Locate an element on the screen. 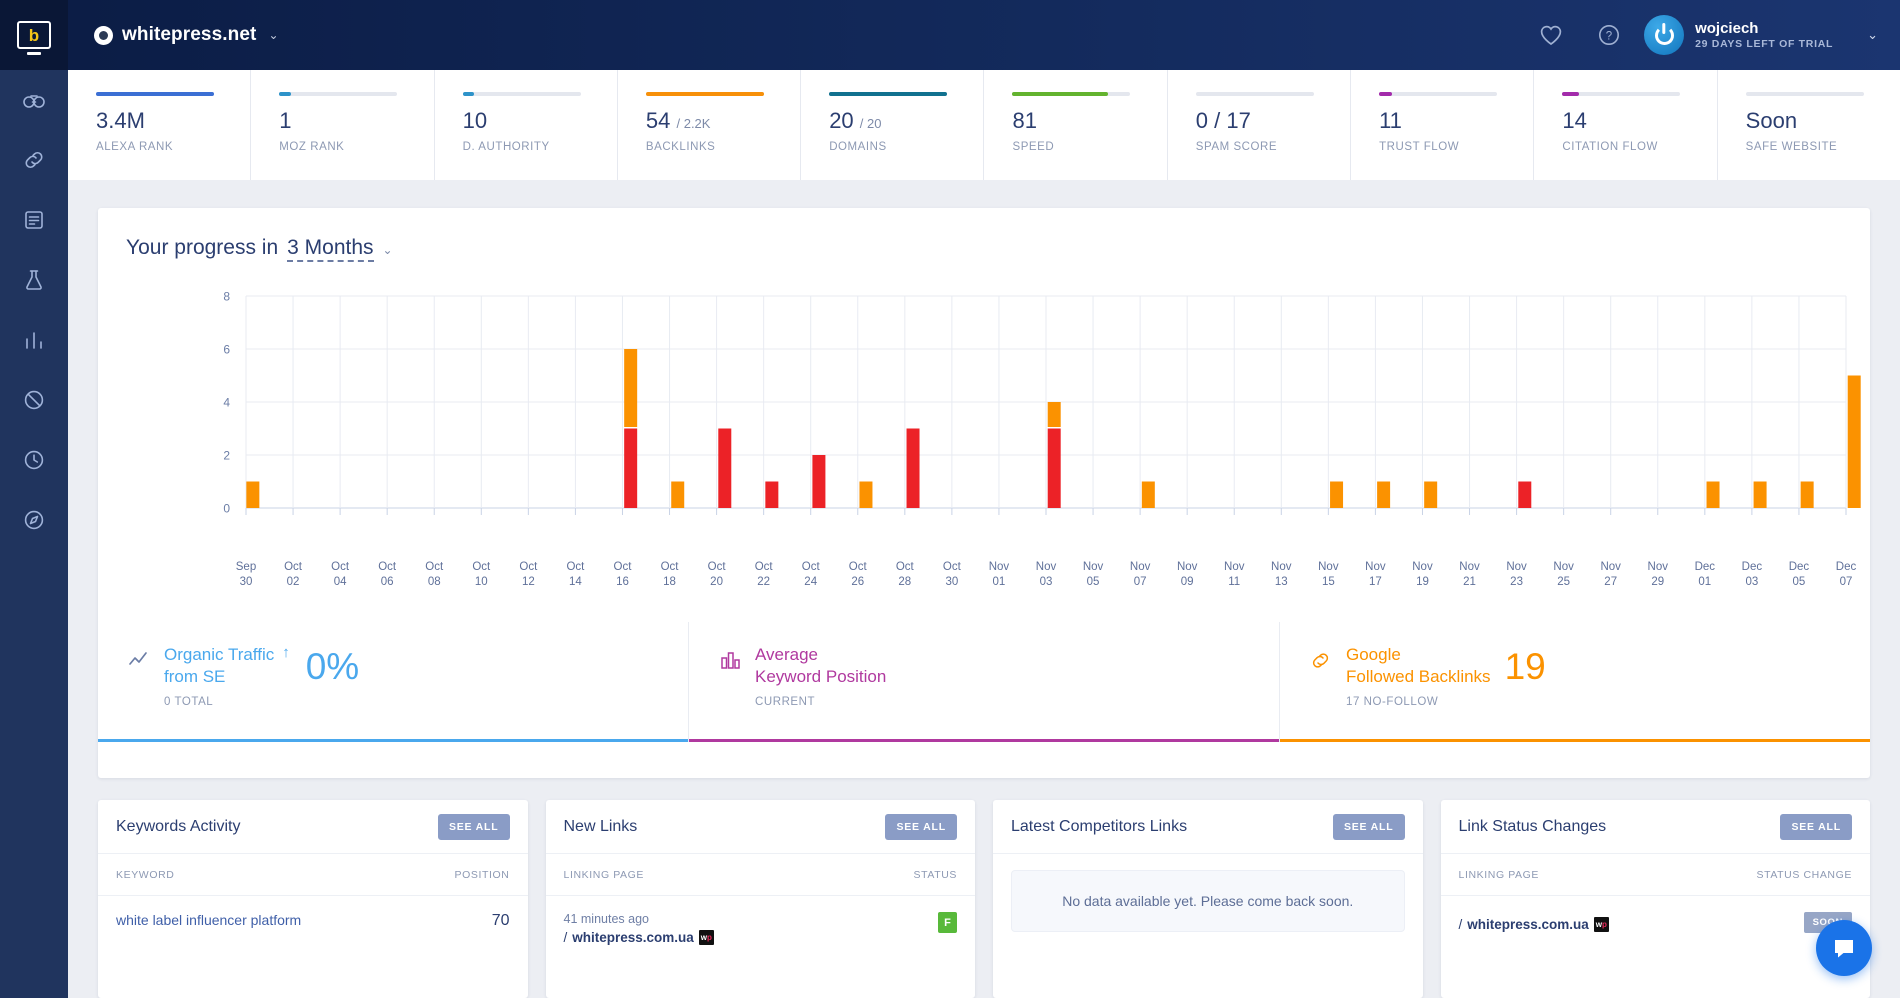 The image size is (1900, 998). metric-rule is located at coordinates (1575, 740).